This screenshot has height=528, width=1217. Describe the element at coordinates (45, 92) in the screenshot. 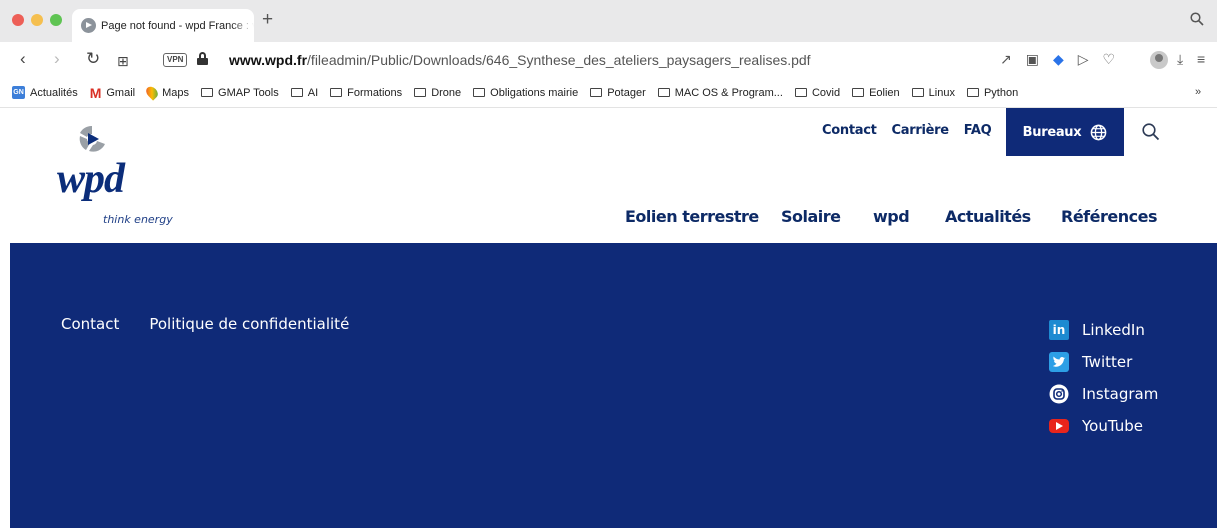

I see `bookmark-actualites: GN Actualités` at that location.